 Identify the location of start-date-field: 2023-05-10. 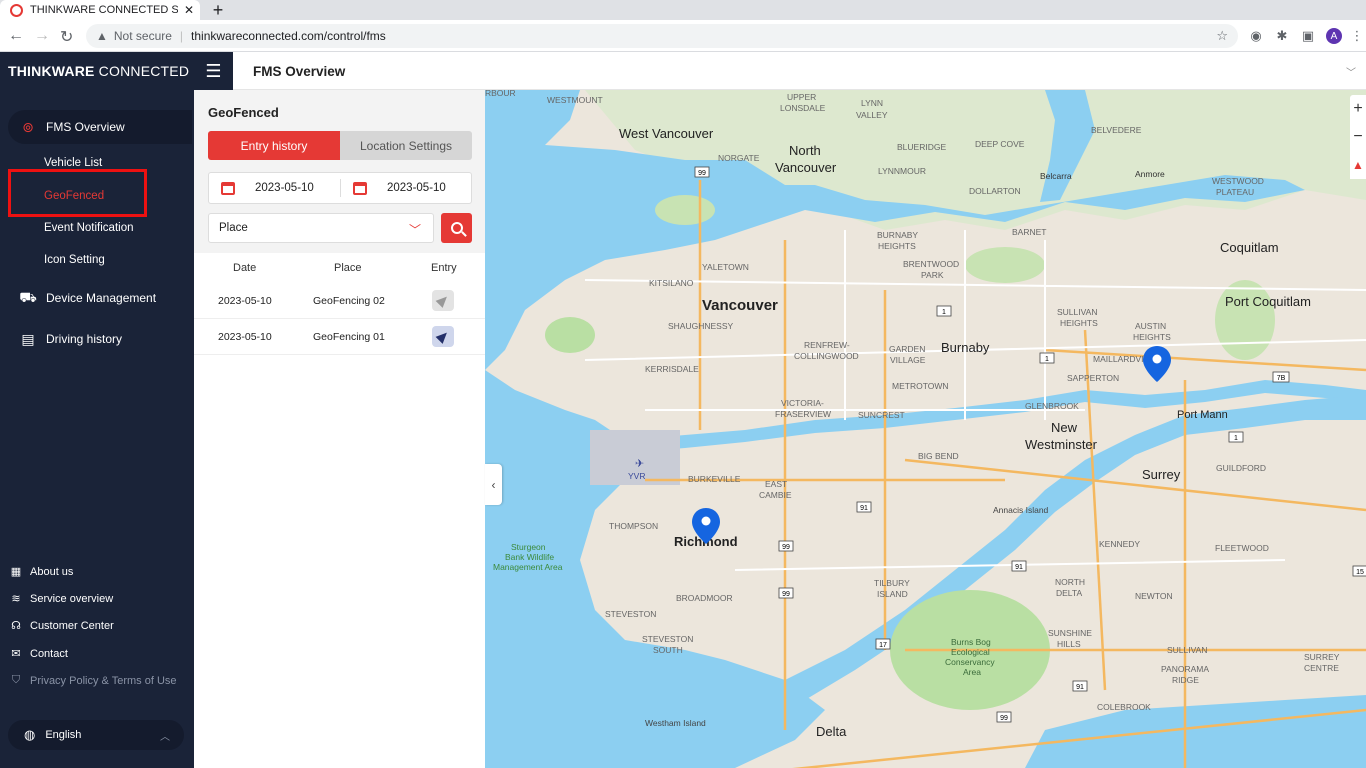
(267, 188).